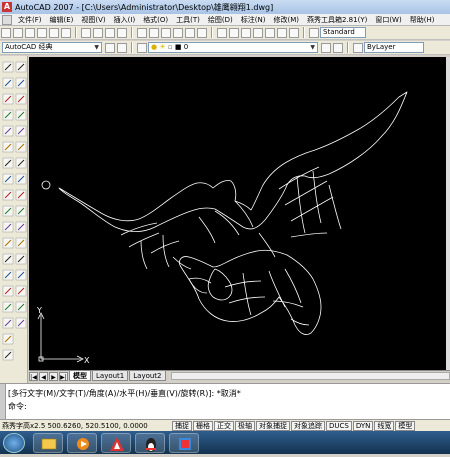 The width and height of the screenshot is (450, 457). Describe the element at coordinates (110, 48) in the screenshot. I see `workspace-settings-icon` at that location.